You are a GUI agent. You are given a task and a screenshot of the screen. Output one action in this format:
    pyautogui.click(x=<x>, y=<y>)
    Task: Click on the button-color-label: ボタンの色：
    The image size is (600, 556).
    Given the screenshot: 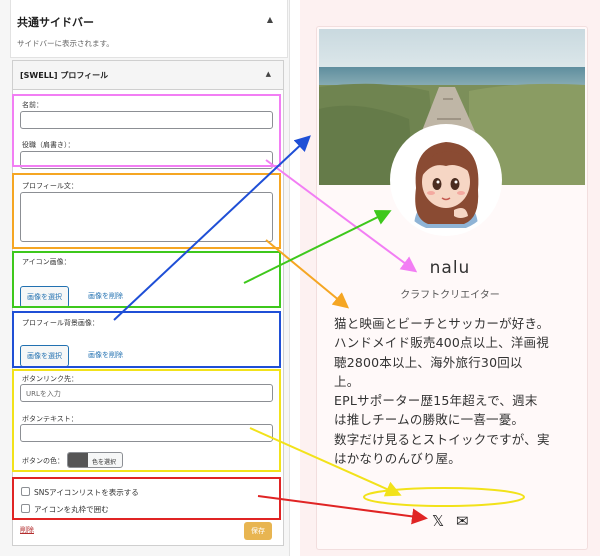 What is the action you would take?
    pyautogui.click(x=43, y=461)
    